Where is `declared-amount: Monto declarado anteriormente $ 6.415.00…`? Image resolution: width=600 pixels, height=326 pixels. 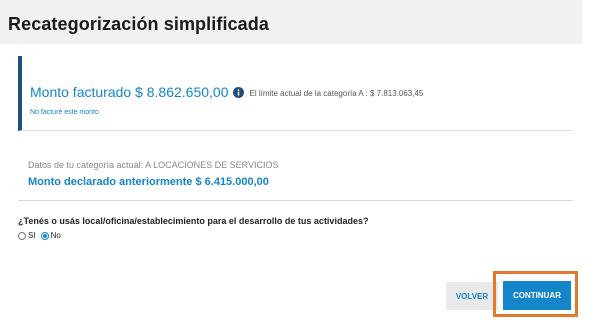
declared-amount: Monto declarado anteriormente $ 6.415.00… is located at coordinates (148, 182).